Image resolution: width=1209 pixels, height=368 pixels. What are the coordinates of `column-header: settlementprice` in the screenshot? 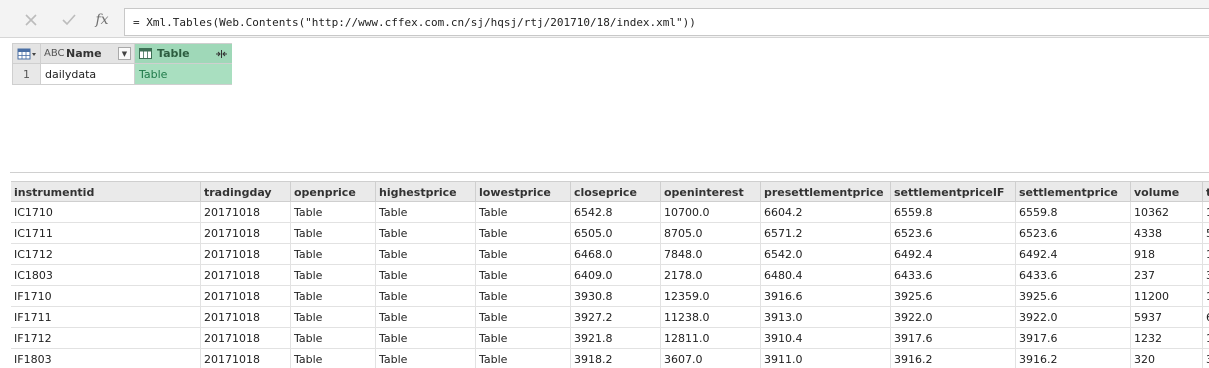 It's located at (1073, 192).